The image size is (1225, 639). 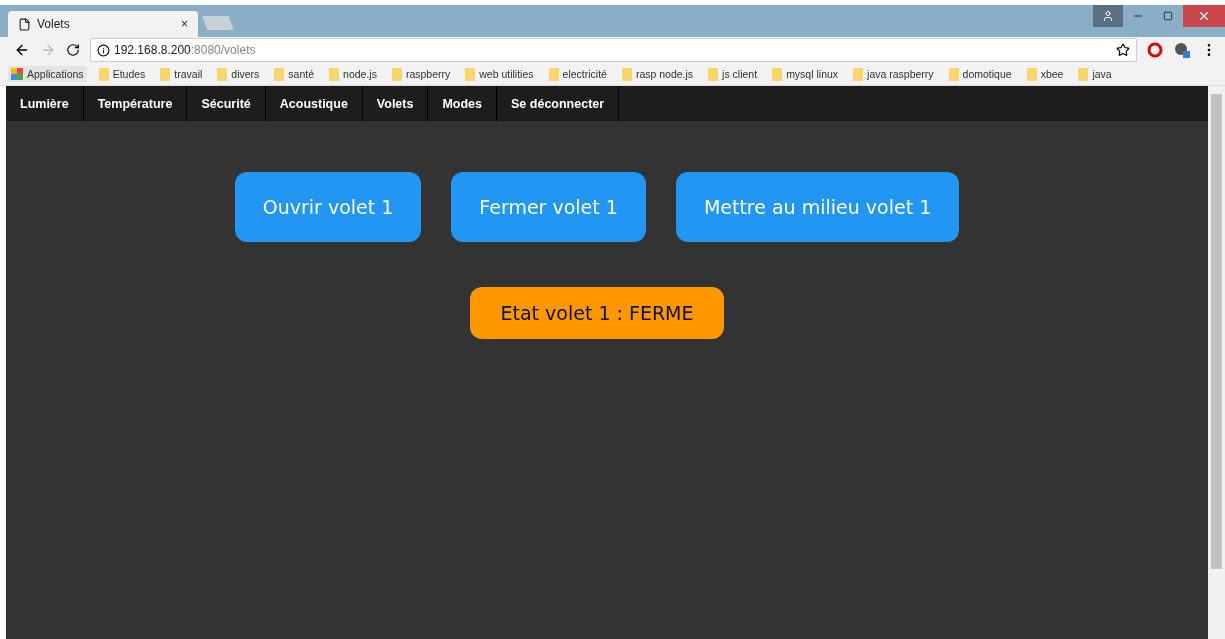 I want to click on bookmark-item: Etudes, so click(x=122, y=74).